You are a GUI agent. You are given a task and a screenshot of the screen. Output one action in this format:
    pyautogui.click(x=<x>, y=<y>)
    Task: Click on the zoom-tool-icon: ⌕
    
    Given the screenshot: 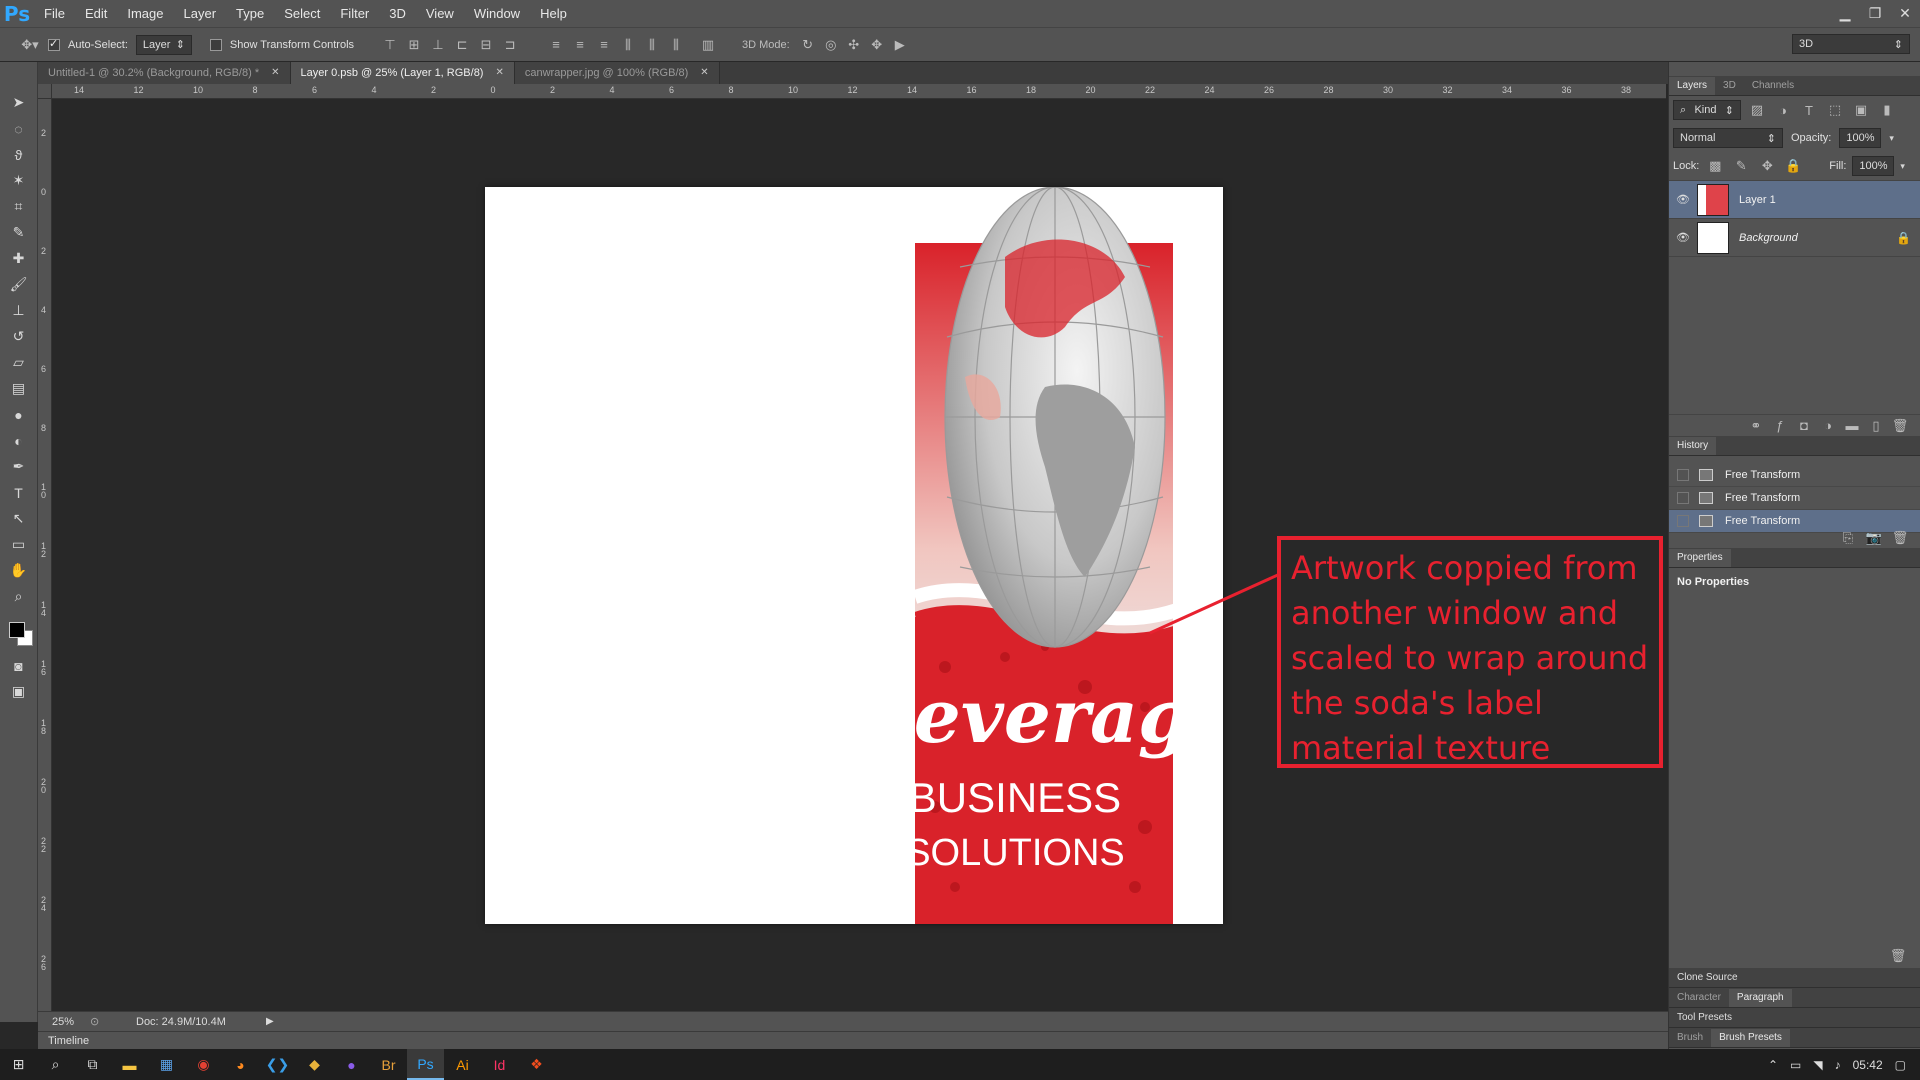 What is the action you would take?
    pyautogui.click(x=19, y=596)
    